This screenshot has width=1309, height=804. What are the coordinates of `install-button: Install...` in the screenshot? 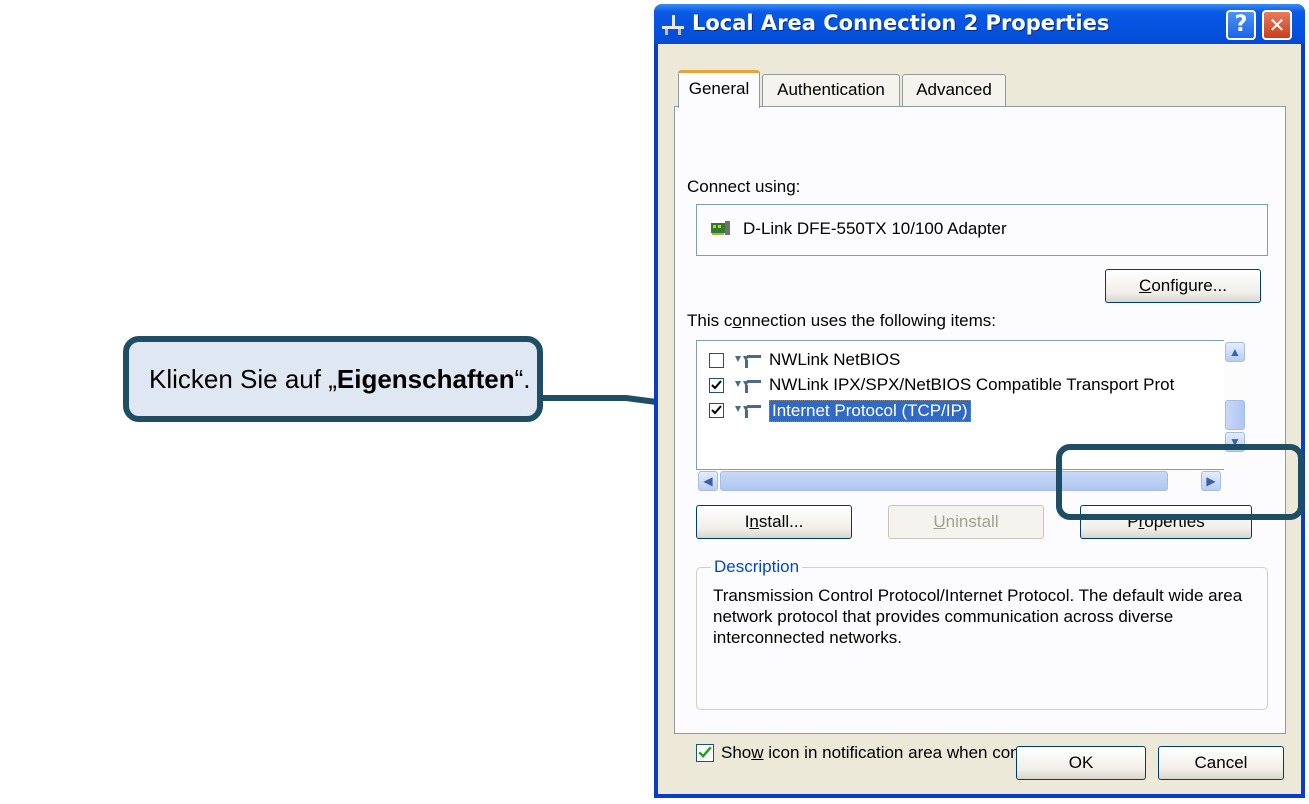 It's located at (774, 522).